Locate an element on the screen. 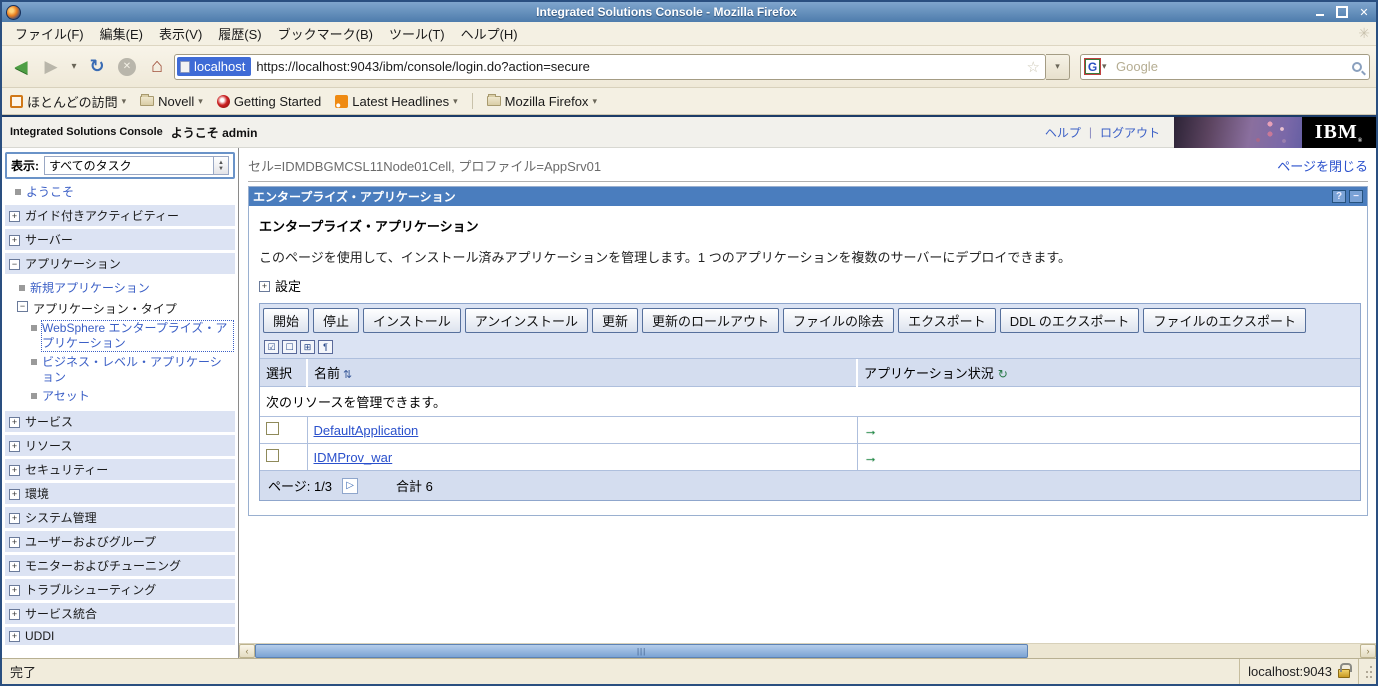  update-button: 更新 is located at coordinates (615, 320).